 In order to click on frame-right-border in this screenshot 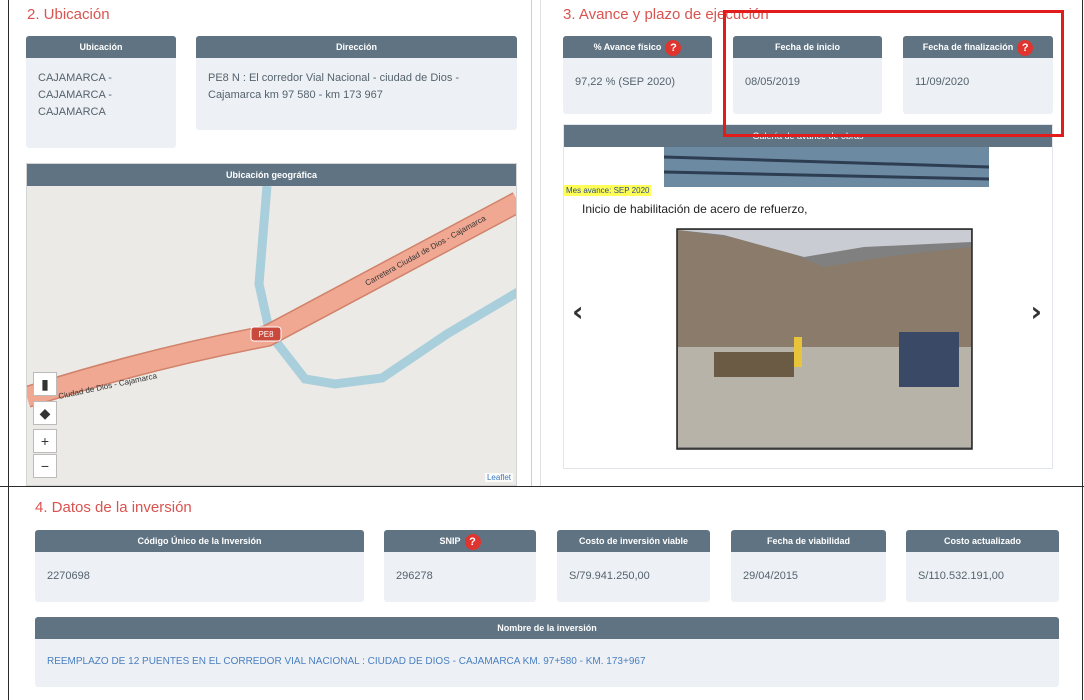, I will do `click(1082, 350)`.